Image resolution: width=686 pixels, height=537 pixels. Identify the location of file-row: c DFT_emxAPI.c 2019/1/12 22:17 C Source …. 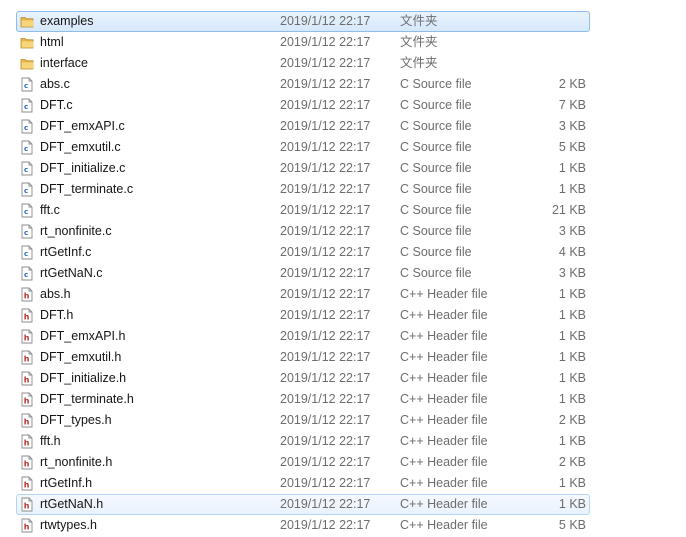
(343, 126).